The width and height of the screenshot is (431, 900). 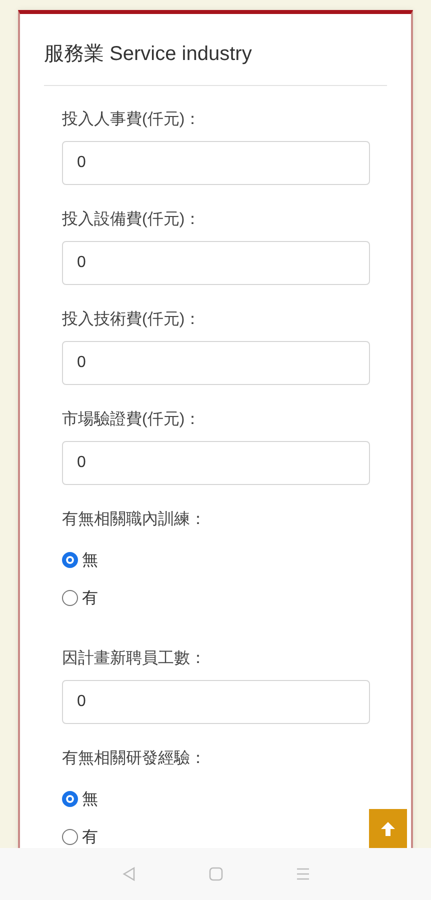 I want to click on field-label: 市場驗證費(仟元)：, so click(x=132, y=420).